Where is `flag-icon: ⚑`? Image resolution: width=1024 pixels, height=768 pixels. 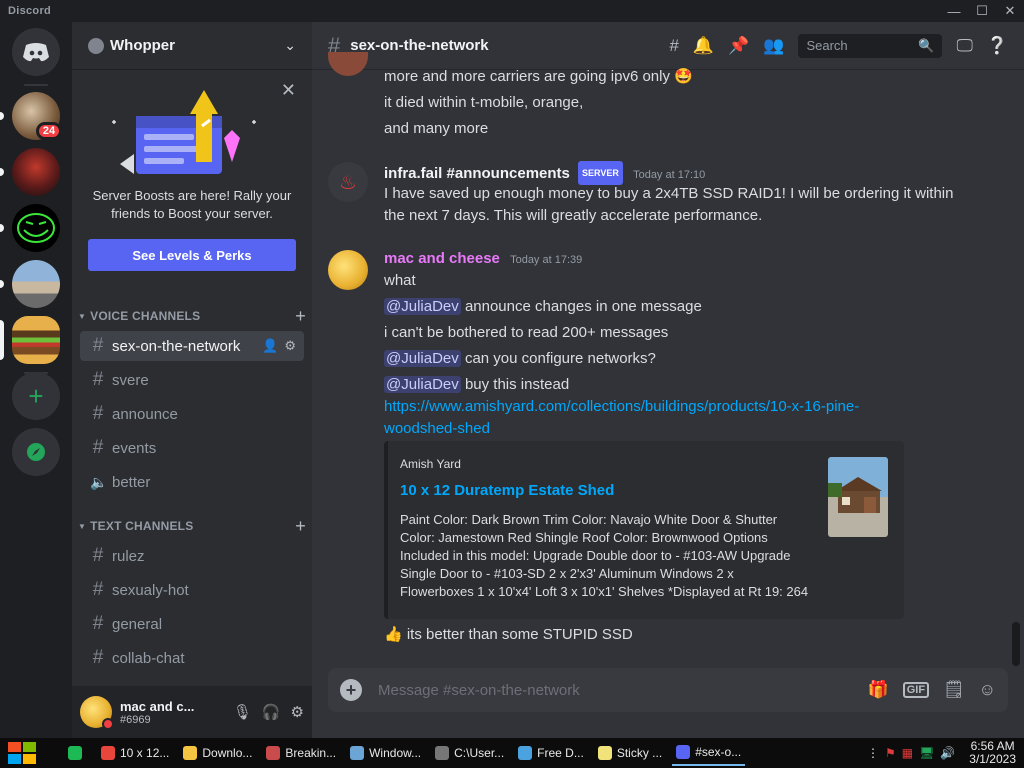 flag-icon: ⚑ is located at coordinates (890, 753).